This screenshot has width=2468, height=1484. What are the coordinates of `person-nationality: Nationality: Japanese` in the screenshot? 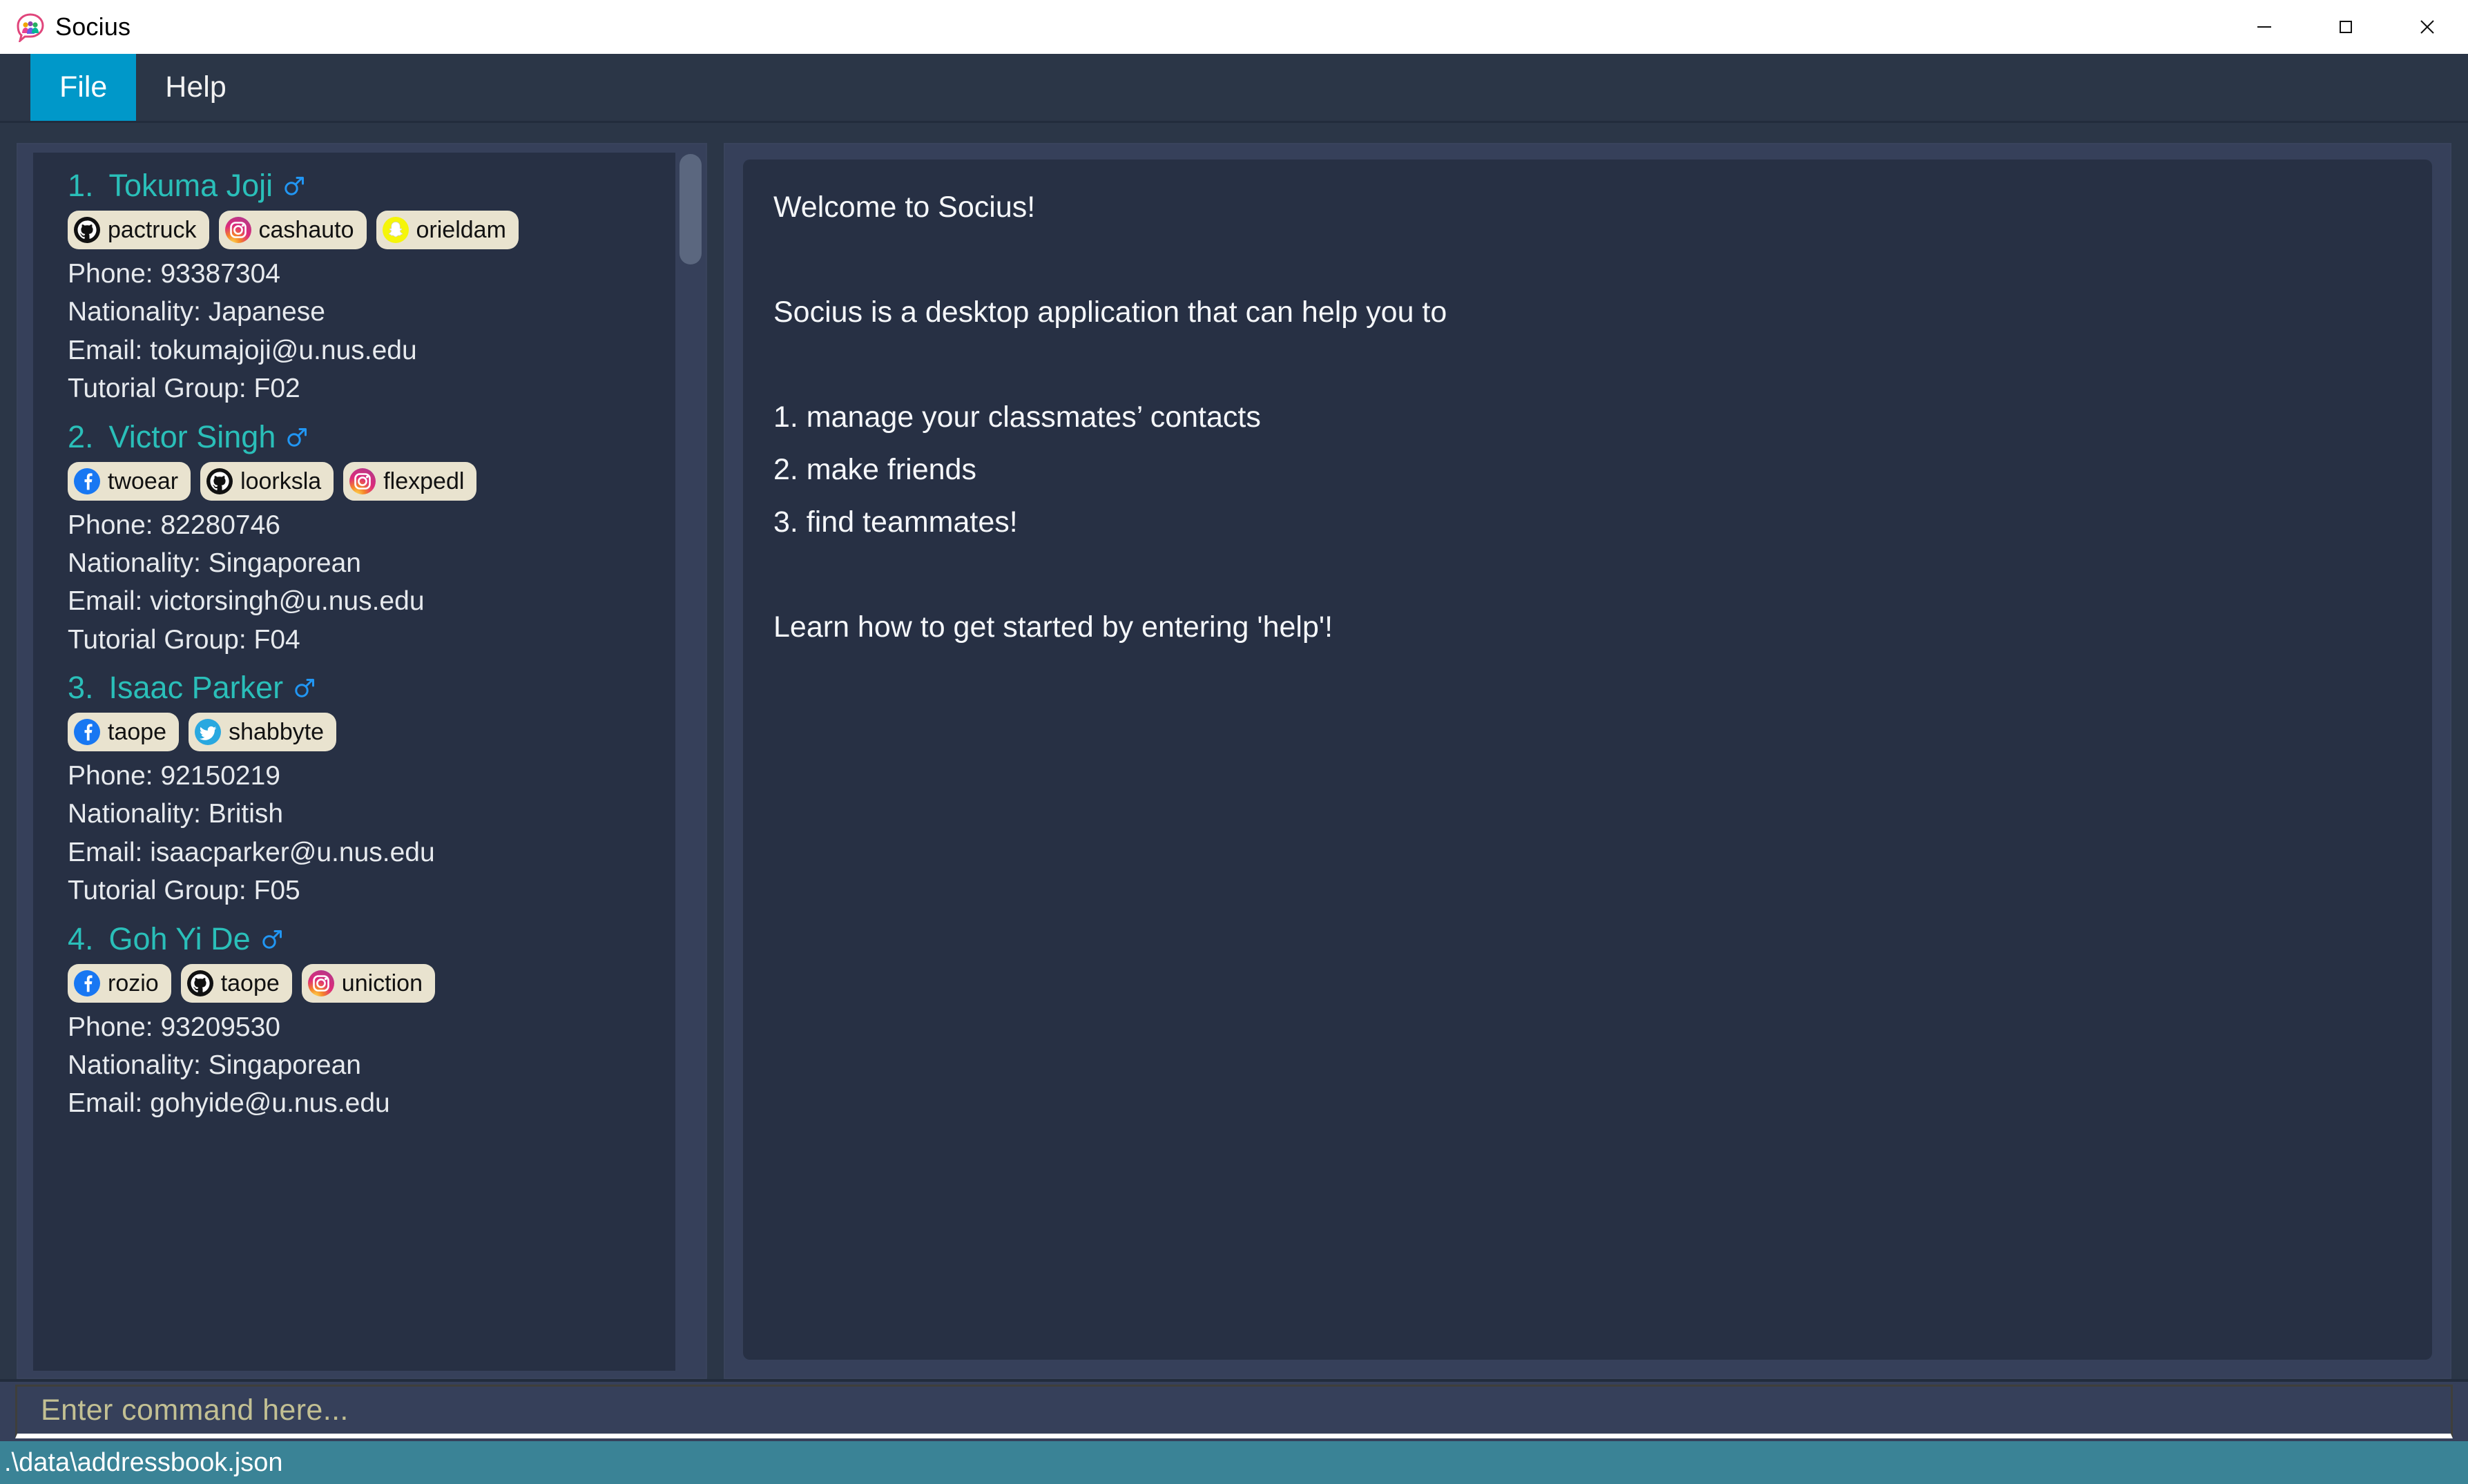 It's located at (196, 312).